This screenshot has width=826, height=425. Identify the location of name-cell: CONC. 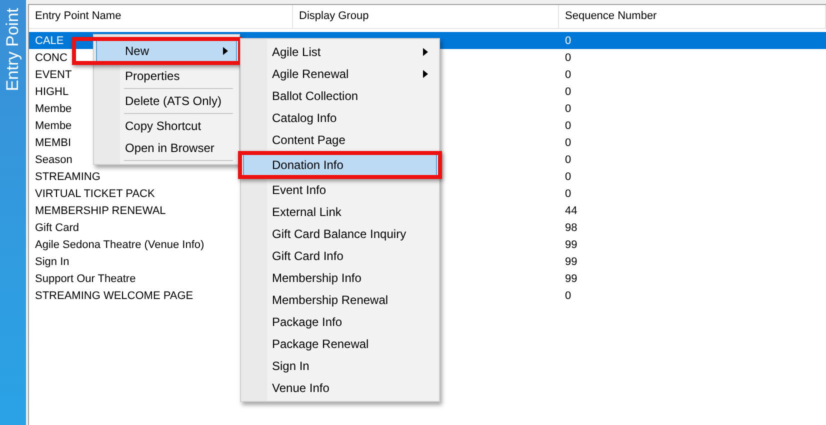
(51, 58).